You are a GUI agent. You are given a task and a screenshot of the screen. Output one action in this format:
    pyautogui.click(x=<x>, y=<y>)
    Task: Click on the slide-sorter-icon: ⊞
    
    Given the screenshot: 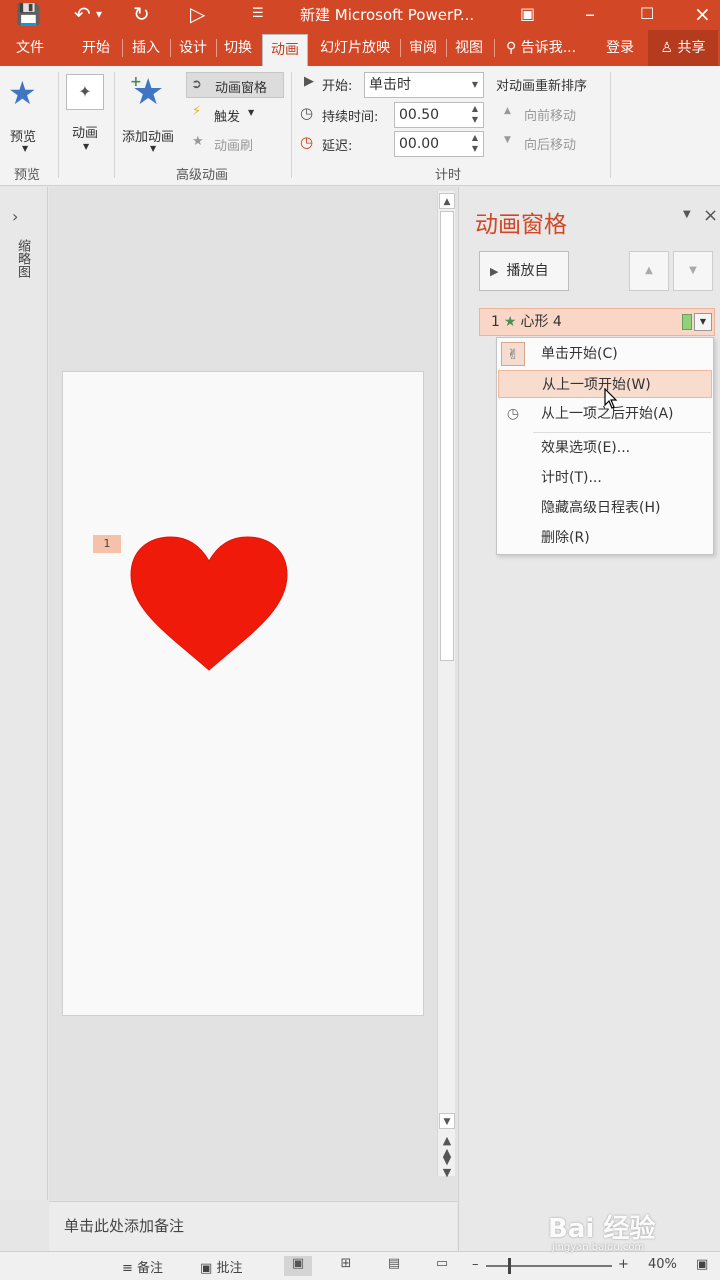 What is the action you would take?
    pyautogui.click(x=346, y=1266)
    